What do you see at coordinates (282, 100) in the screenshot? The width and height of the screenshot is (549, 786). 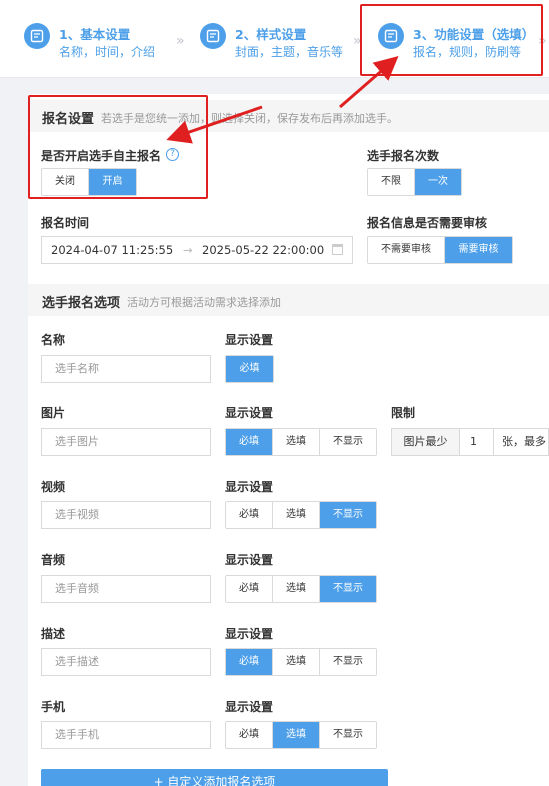 I see `annotation-arrows` at bounding box center [282, 100].